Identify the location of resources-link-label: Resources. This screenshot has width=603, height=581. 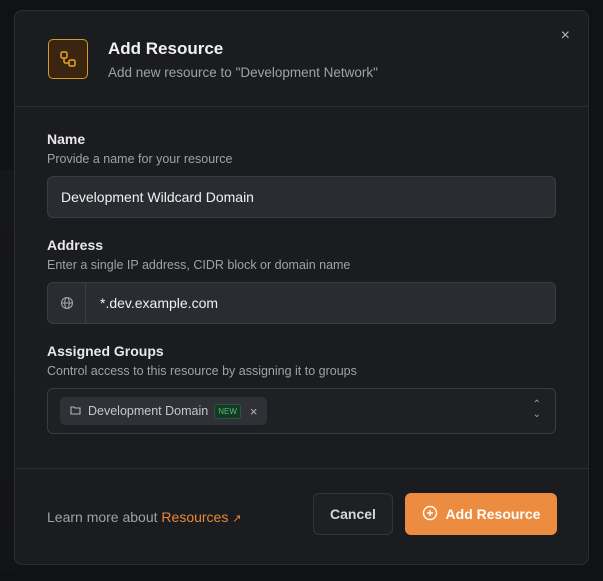
(195, 517).